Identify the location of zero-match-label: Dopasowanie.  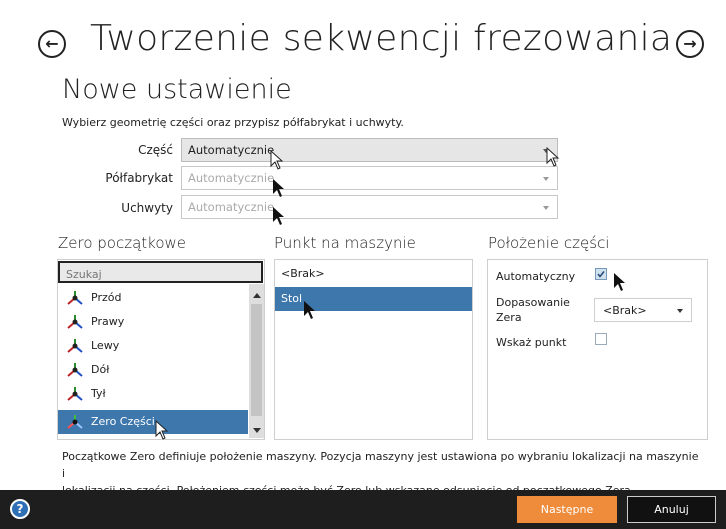
(533, 302).